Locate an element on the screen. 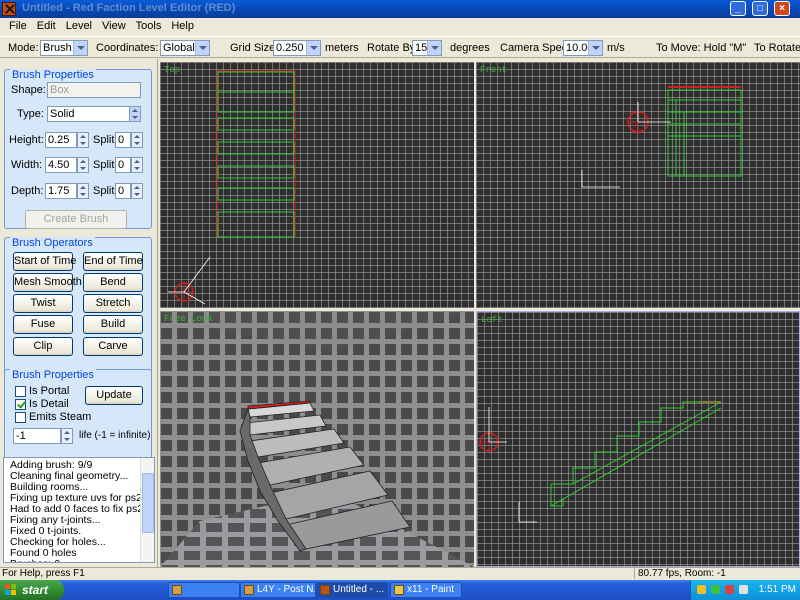 This screenshot has height=600, width=800. depth-input: 1.75 is located at coordinates (61, 191).